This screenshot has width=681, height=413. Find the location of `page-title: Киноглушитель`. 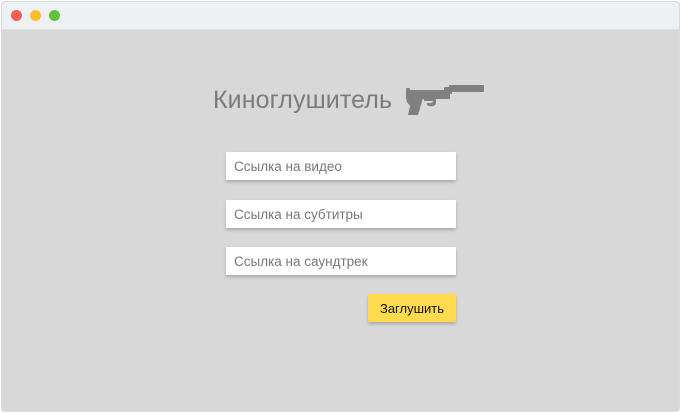

page-title: Киноглушитель is located at coordinates (303, 99).